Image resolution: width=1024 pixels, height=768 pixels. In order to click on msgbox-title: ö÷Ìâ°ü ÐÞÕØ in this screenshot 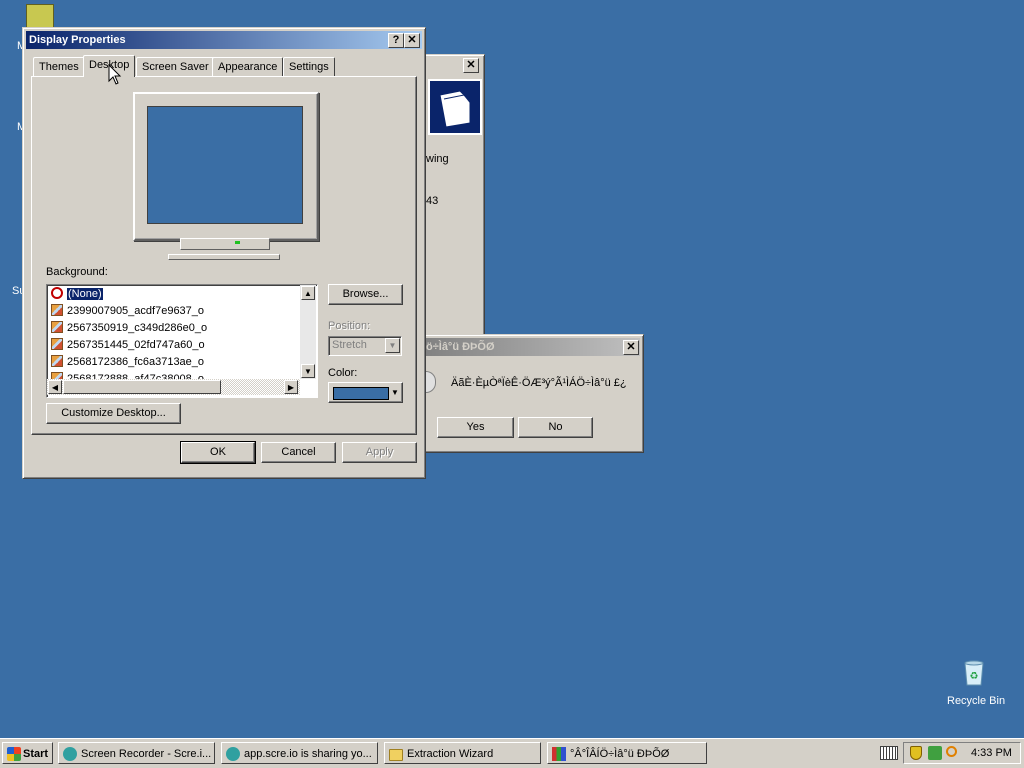, I will do `click(460, 347)`.